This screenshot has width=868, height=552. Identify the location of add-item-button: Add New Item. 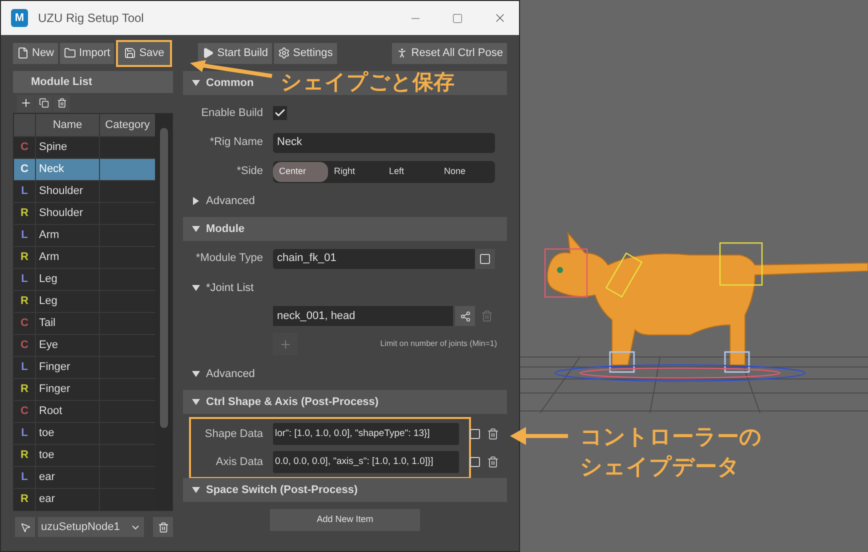
(345, 520).